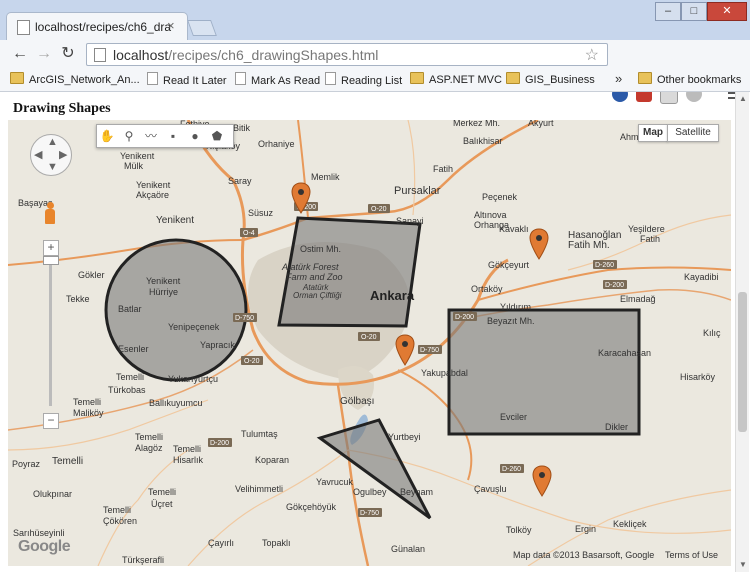  I want to click on pan-up-icon: ▲, so click(52, 142).